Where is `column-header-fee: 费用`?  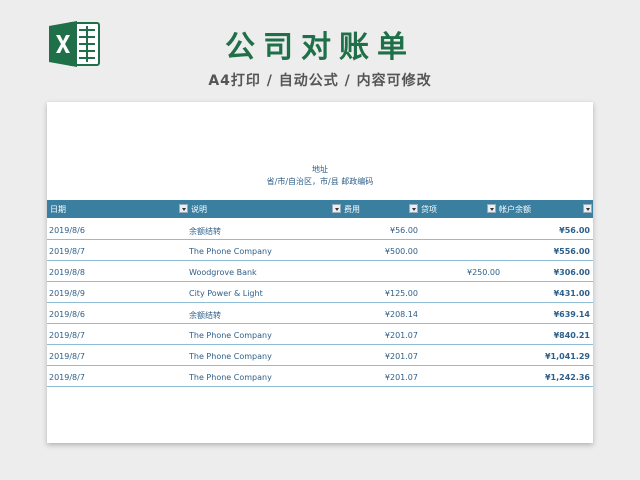 column-header-fee: 费用 is located at coordinates (352, 209).